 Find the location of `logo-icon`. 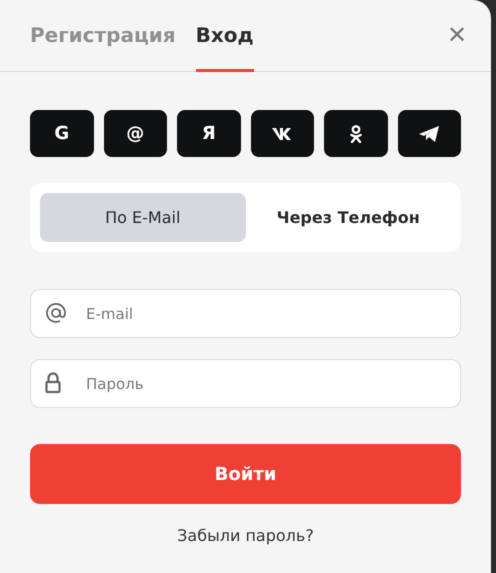

logo-icon is located at coordinates (282, 134).